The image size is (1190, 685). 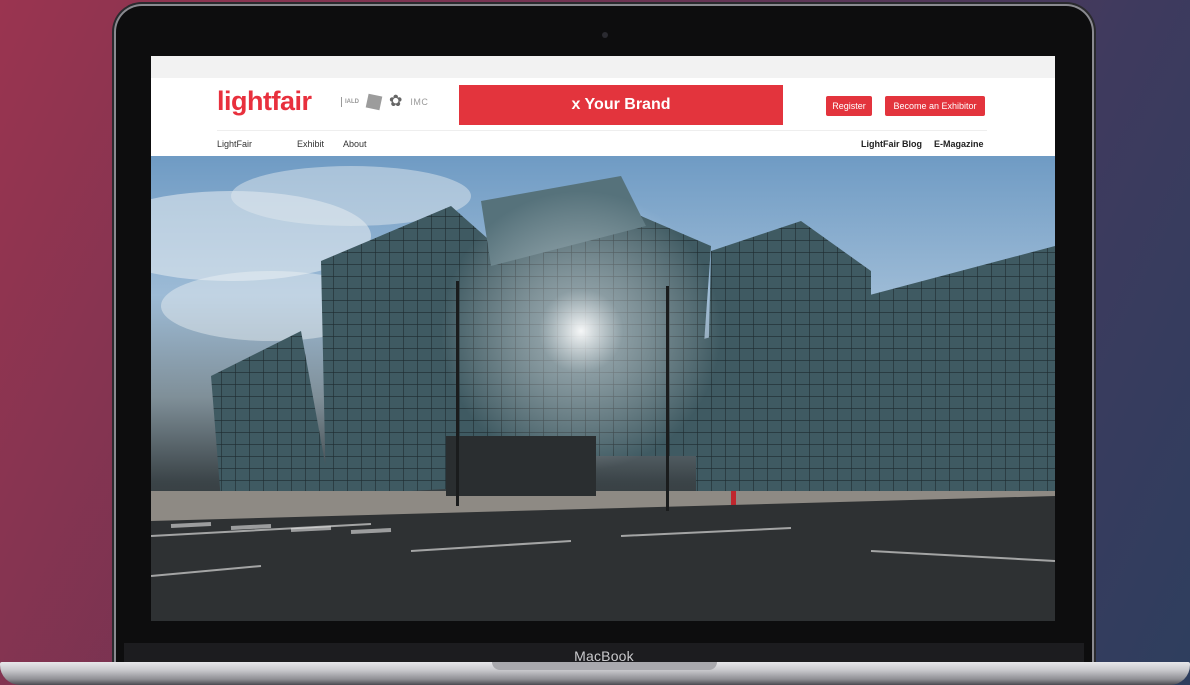 What do you see at coordinates (602, 130) in the screenshot?
I see `nav-divider` at bounding box center [602, 130].